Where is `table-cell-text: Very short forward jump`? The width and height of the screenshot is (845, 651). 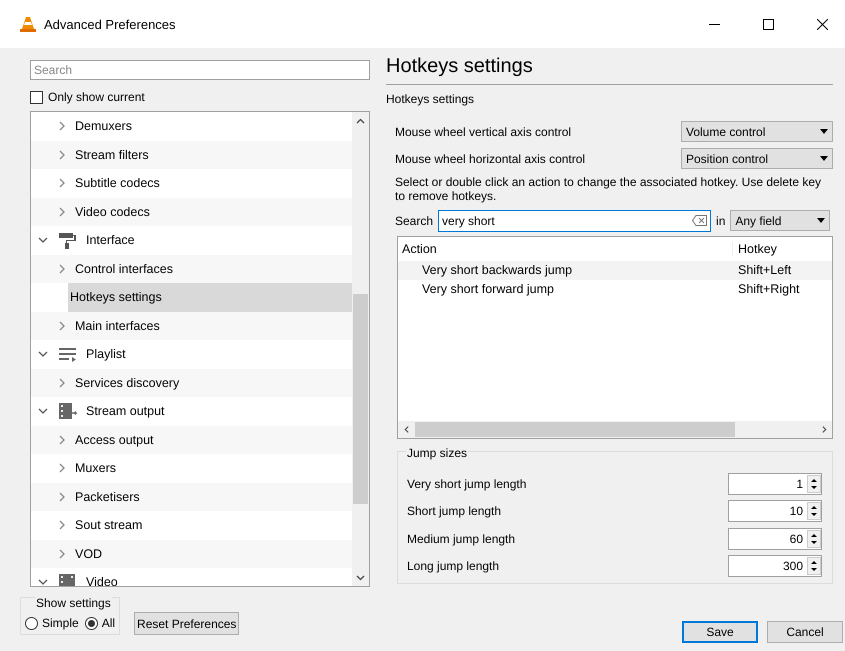
table-cell-text: Very short forward jump is located at coordinates (488, 289).